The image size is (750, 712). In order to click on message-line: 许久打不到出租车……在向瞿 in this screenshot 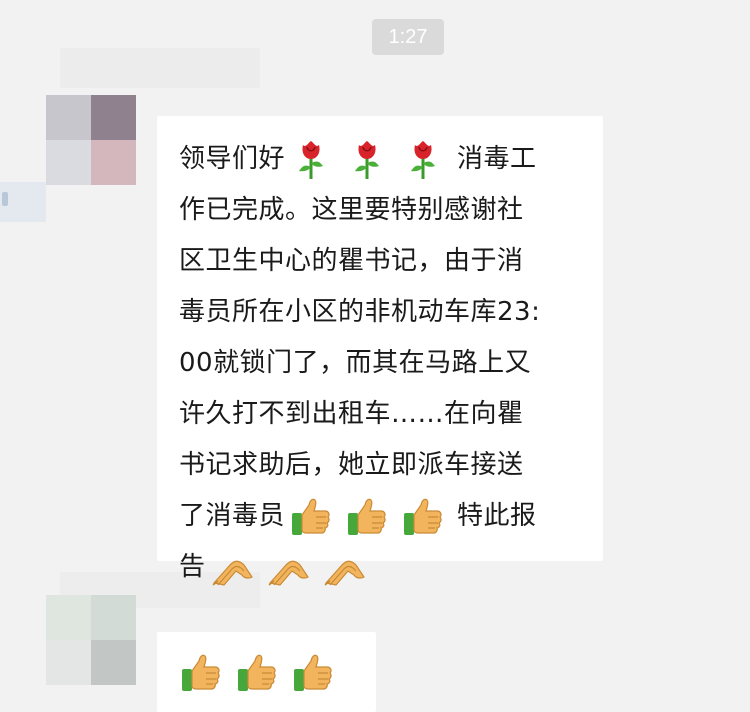, I will do `click(351, 414)`.